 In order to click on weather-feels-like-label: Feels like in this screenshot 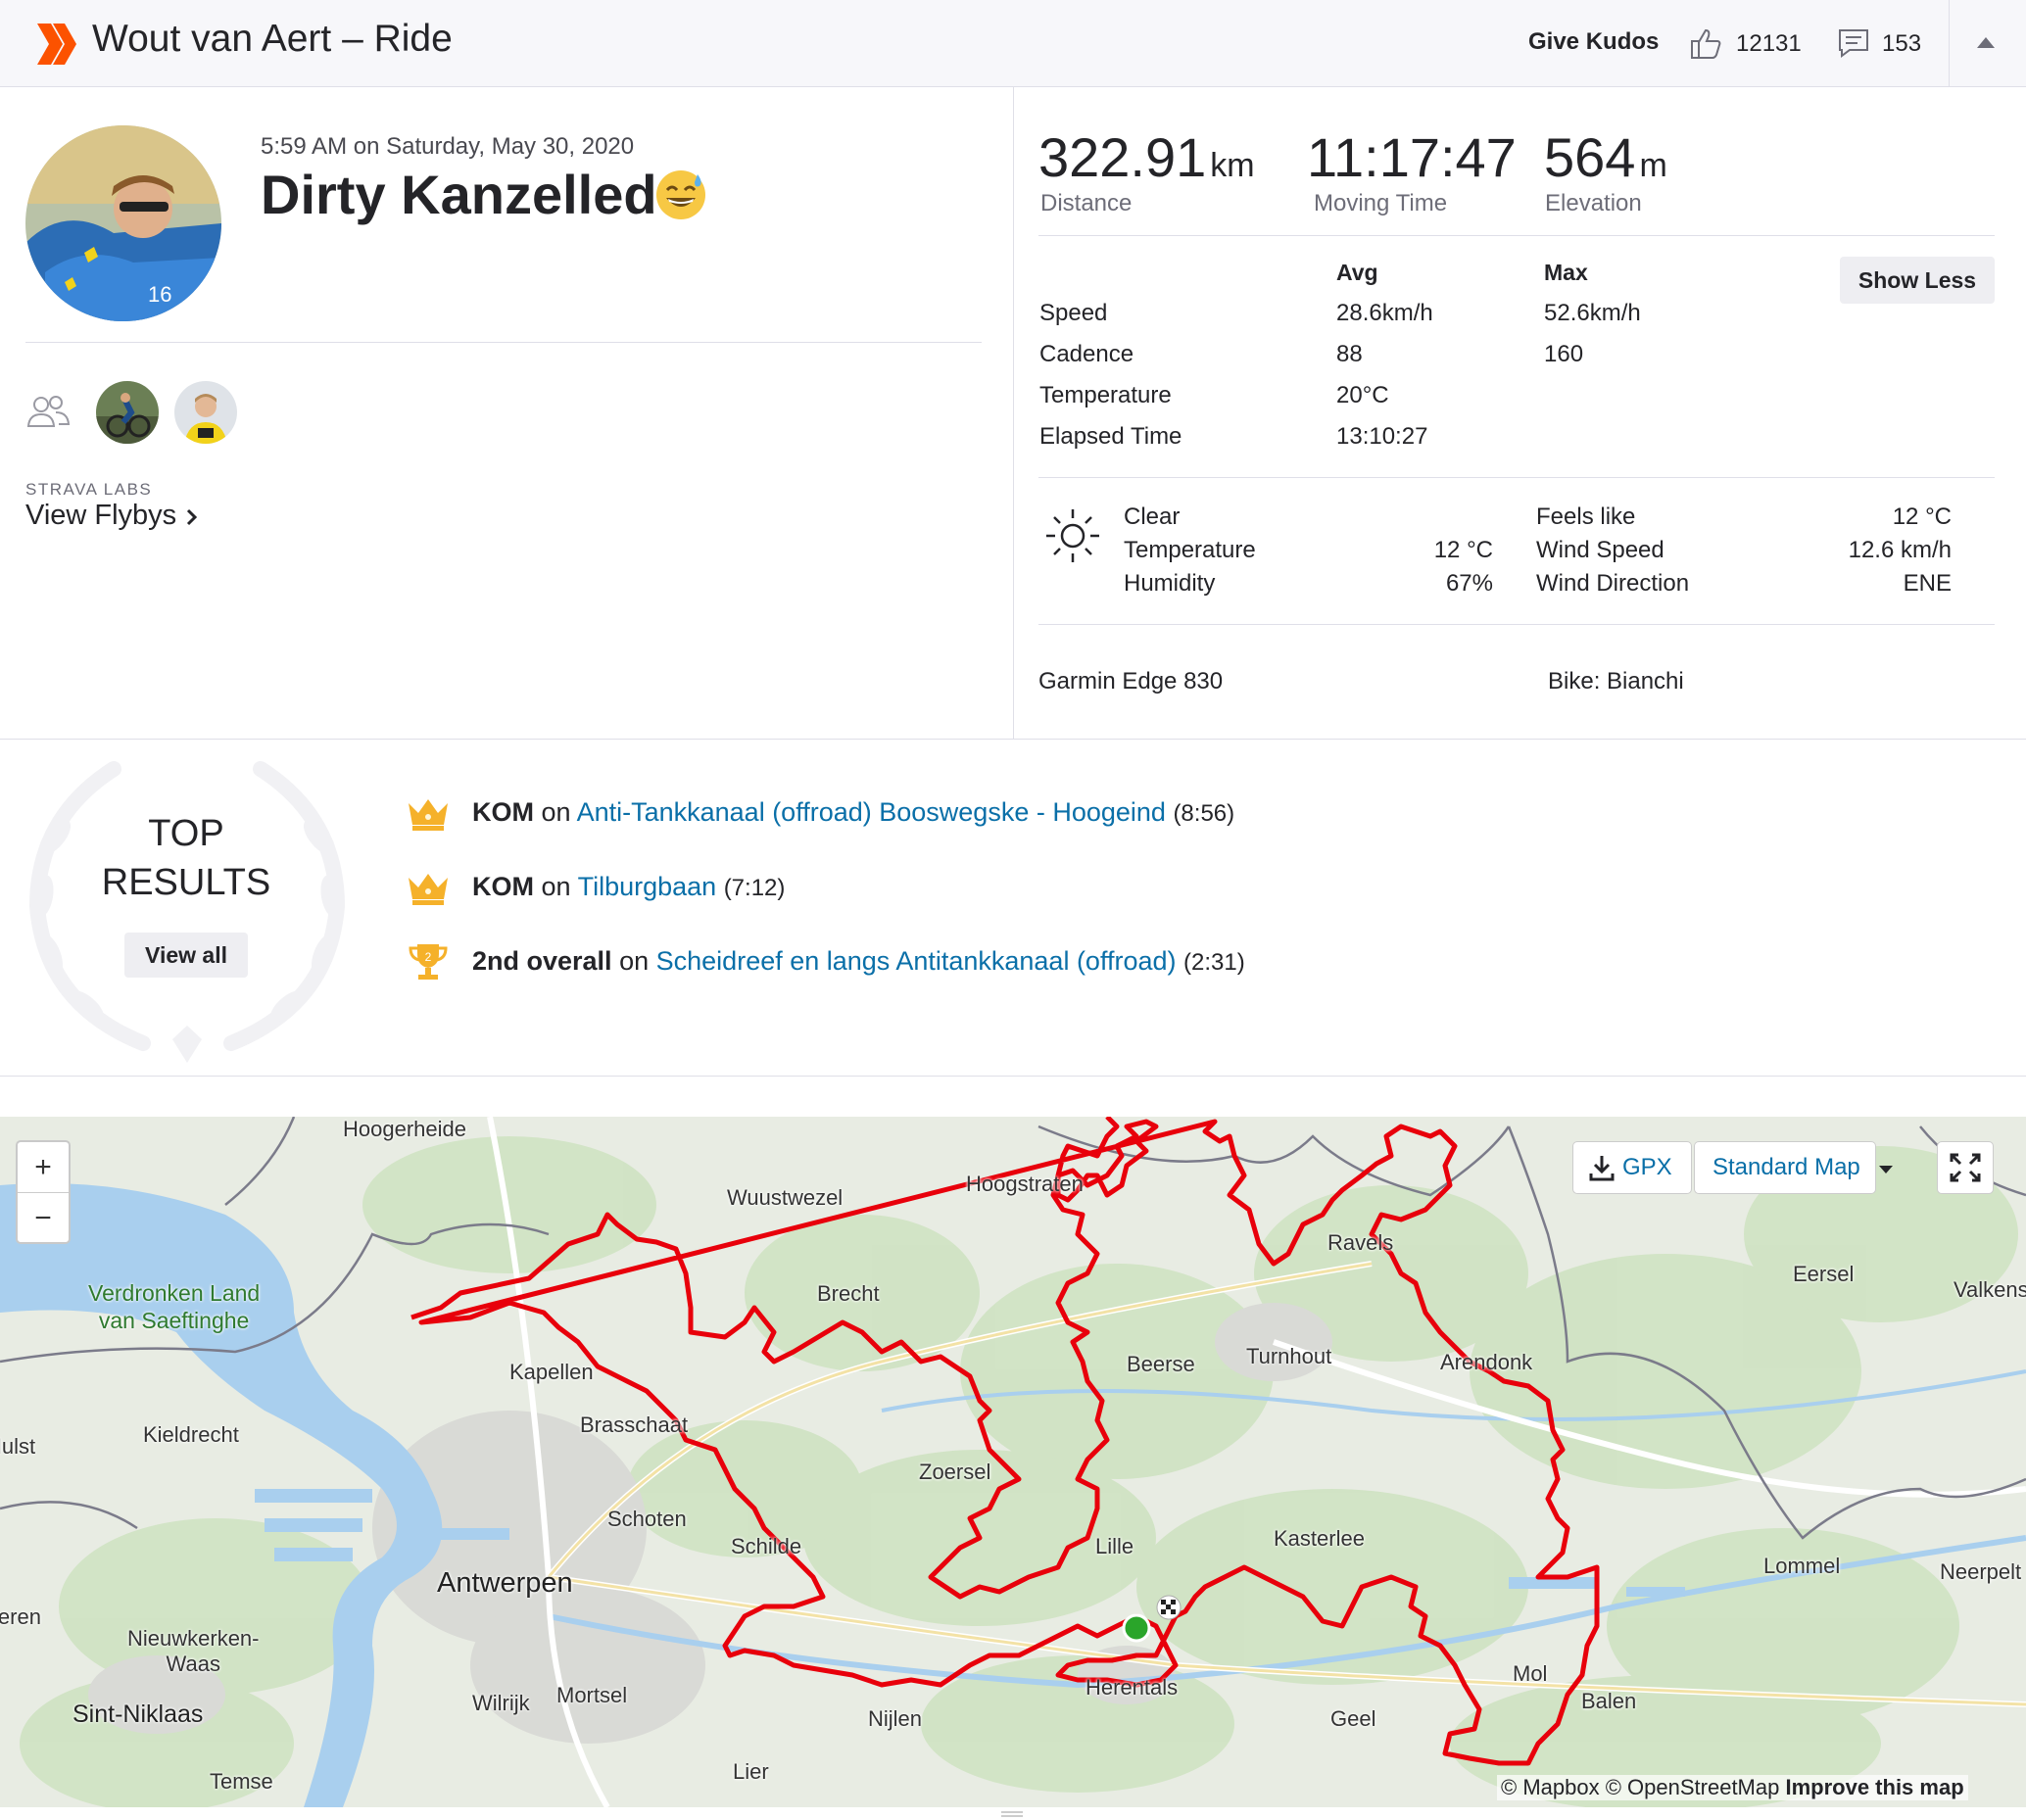, I will do `click(1586, 516)`.